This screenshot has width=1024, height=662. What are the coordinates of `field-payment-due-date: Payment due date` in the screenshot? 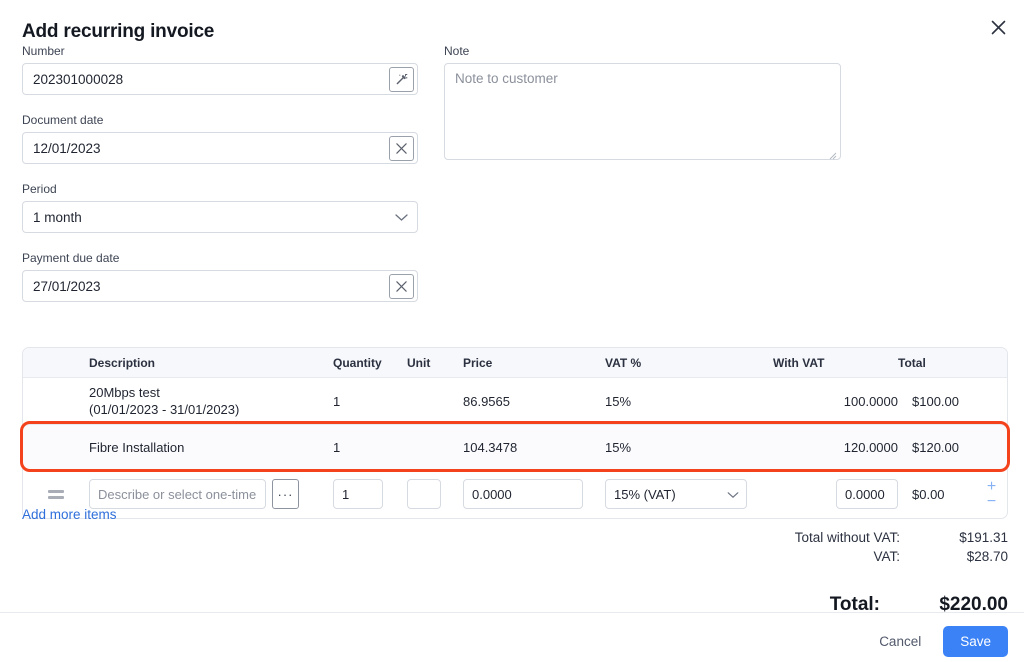 It's located at (220, 276).